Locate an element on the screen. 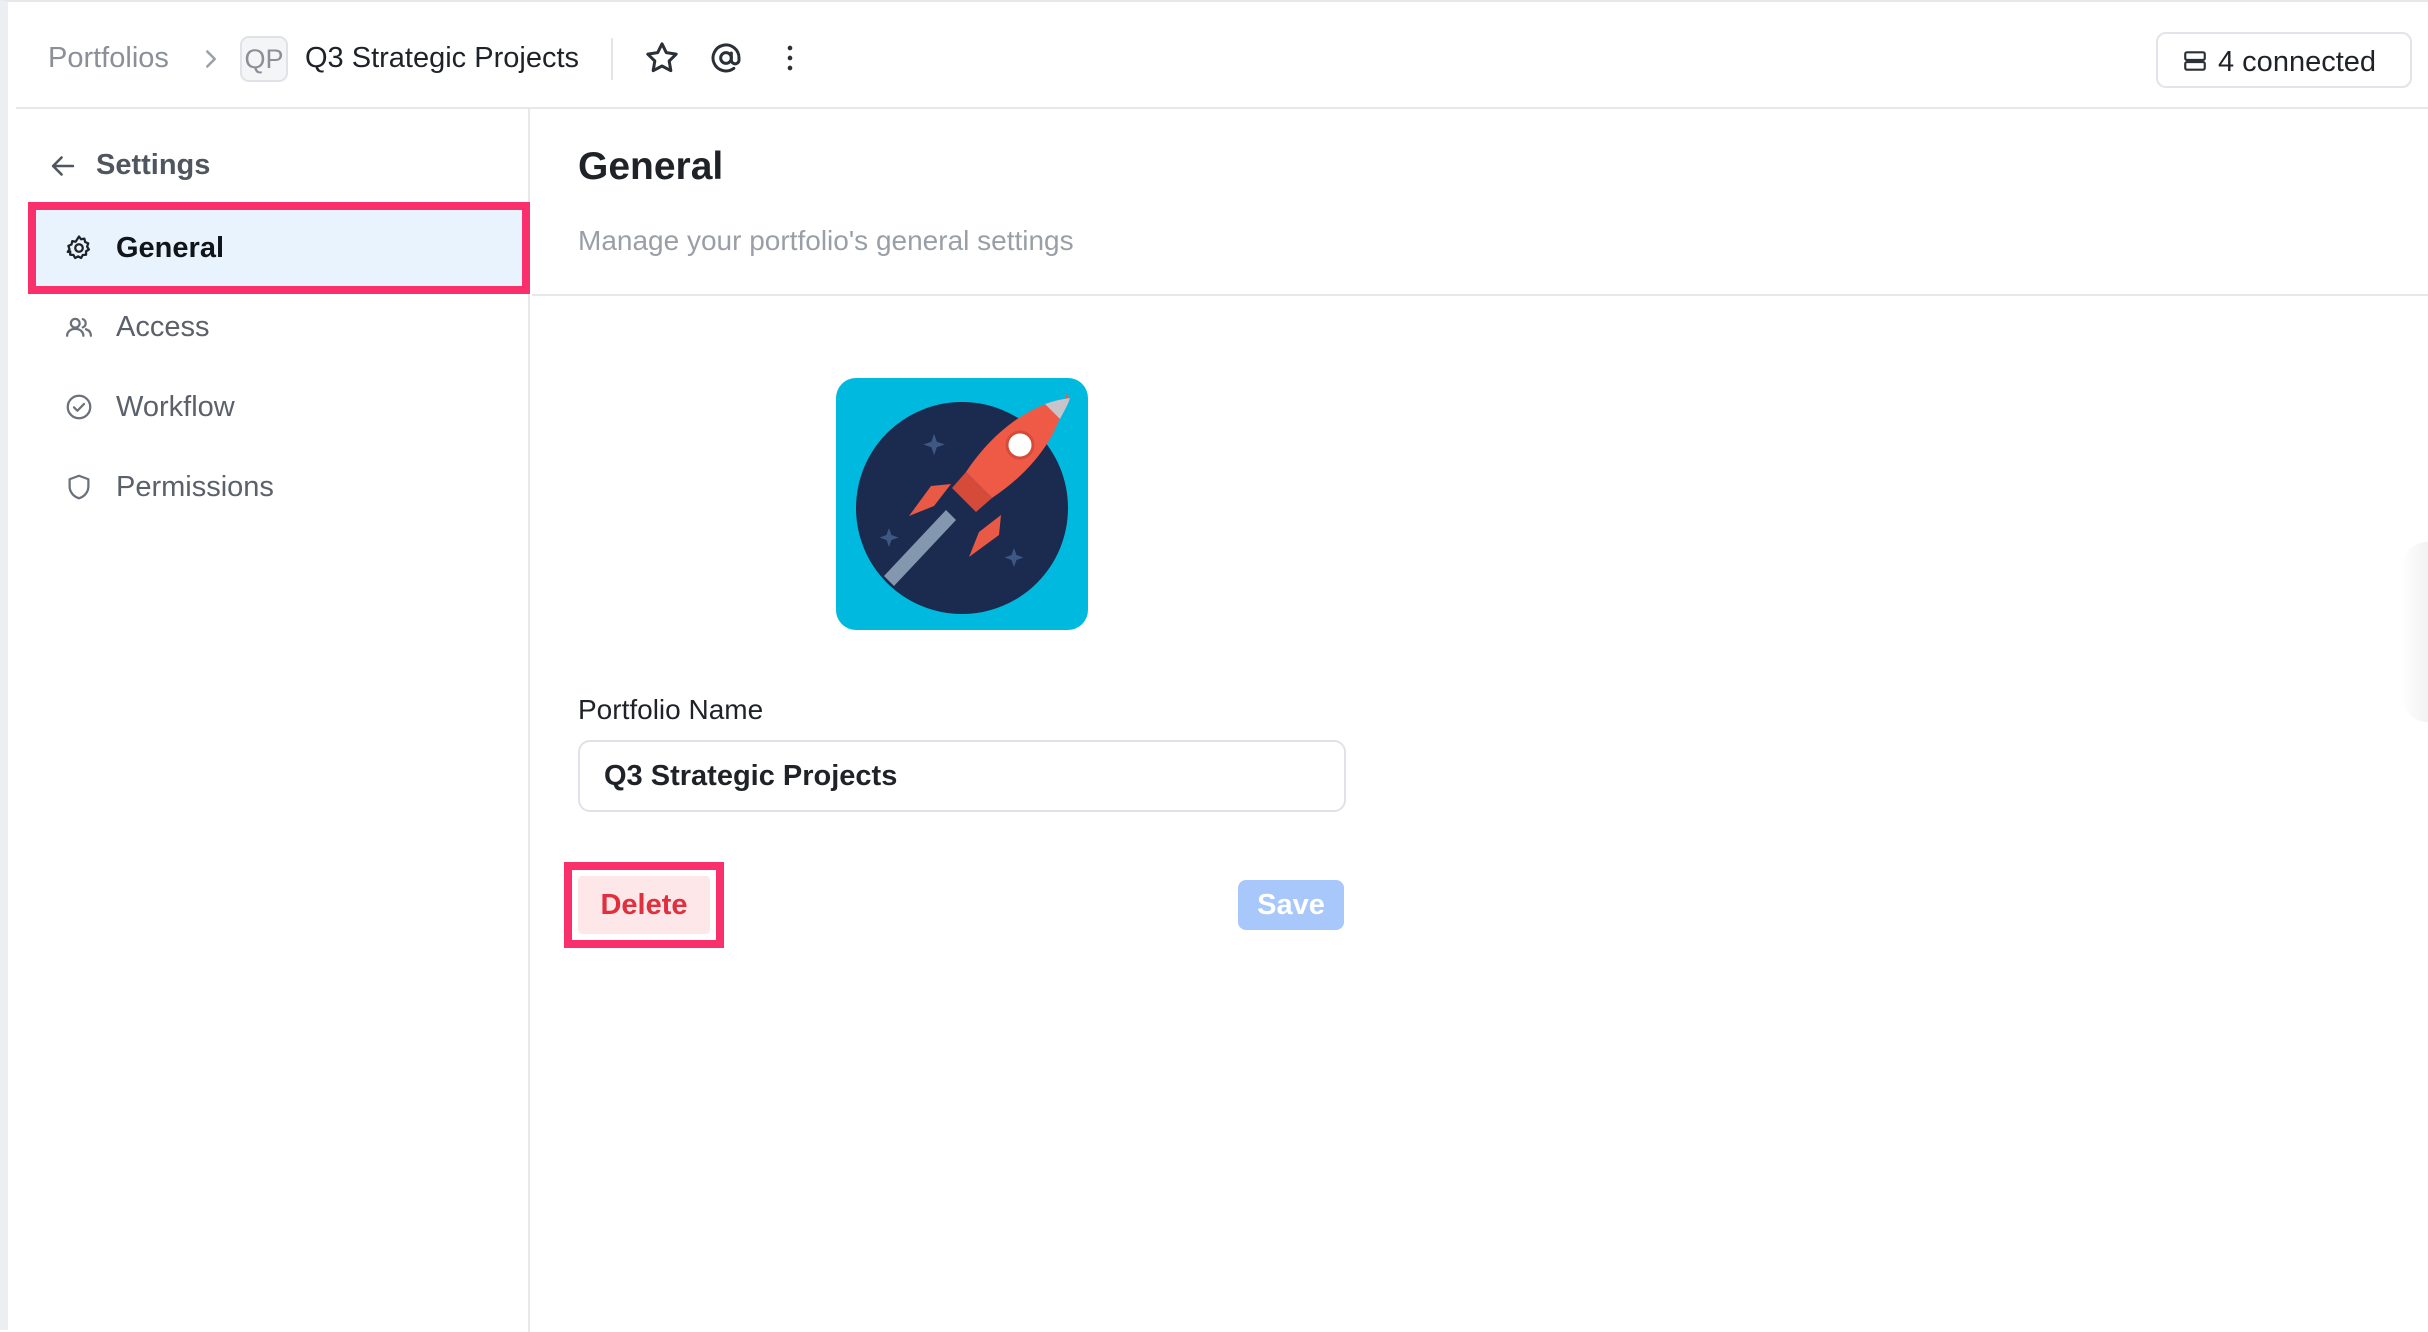  page-title: General is located at coordinates (651, 166).